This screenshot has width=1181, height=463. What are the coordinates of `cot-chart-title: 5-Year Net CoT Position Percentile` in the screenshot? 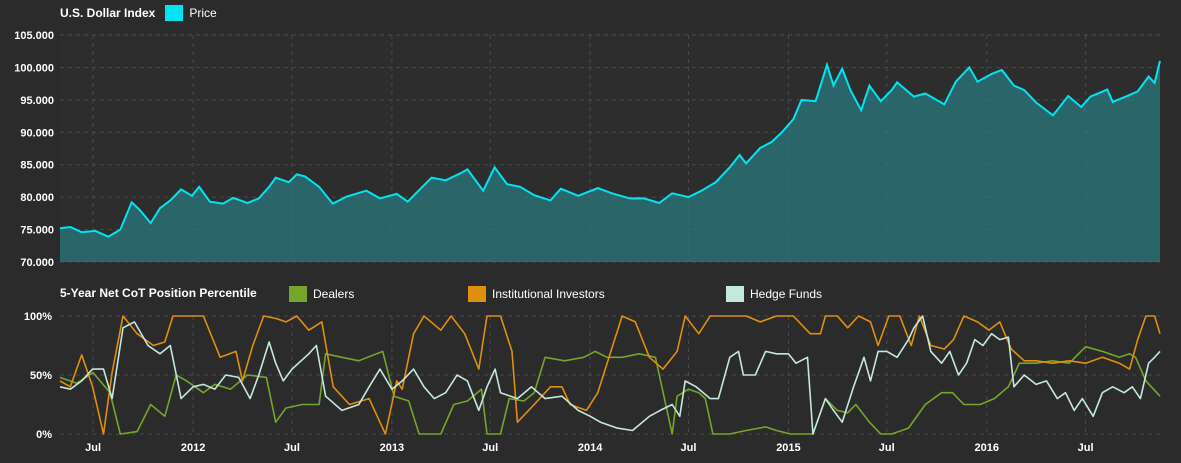 It's located at (158, 293).